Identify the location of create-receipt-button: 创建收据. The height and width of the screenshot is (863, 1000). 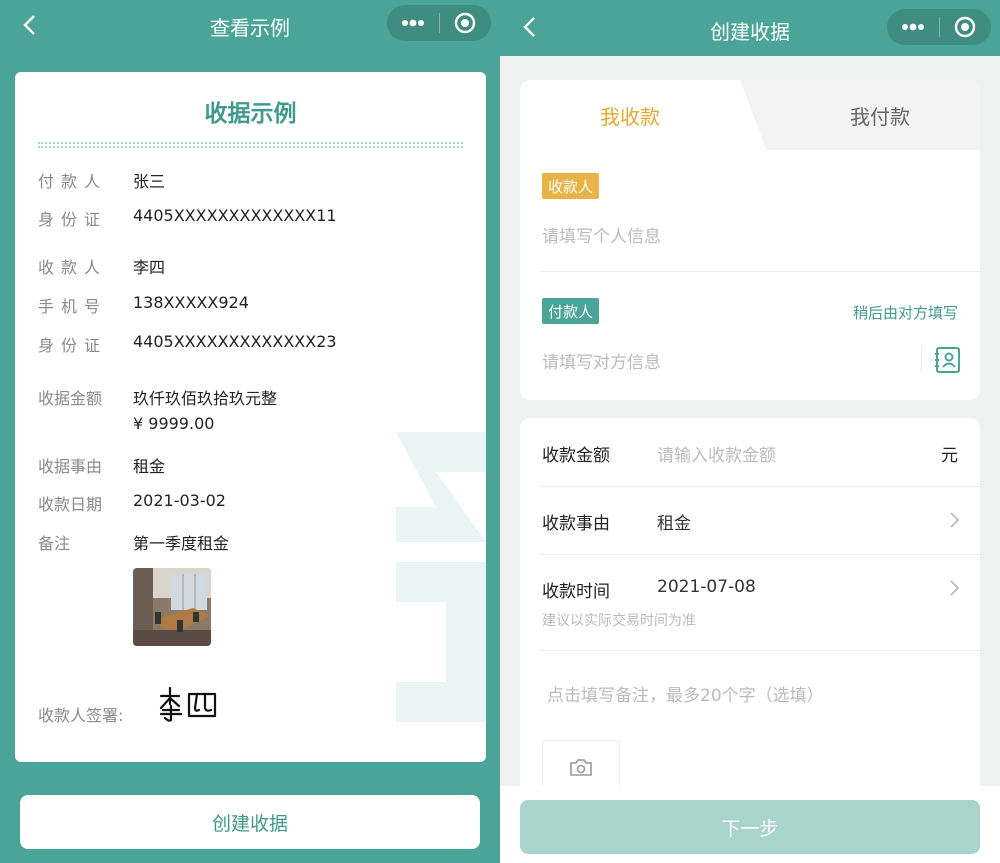
(250, 822).